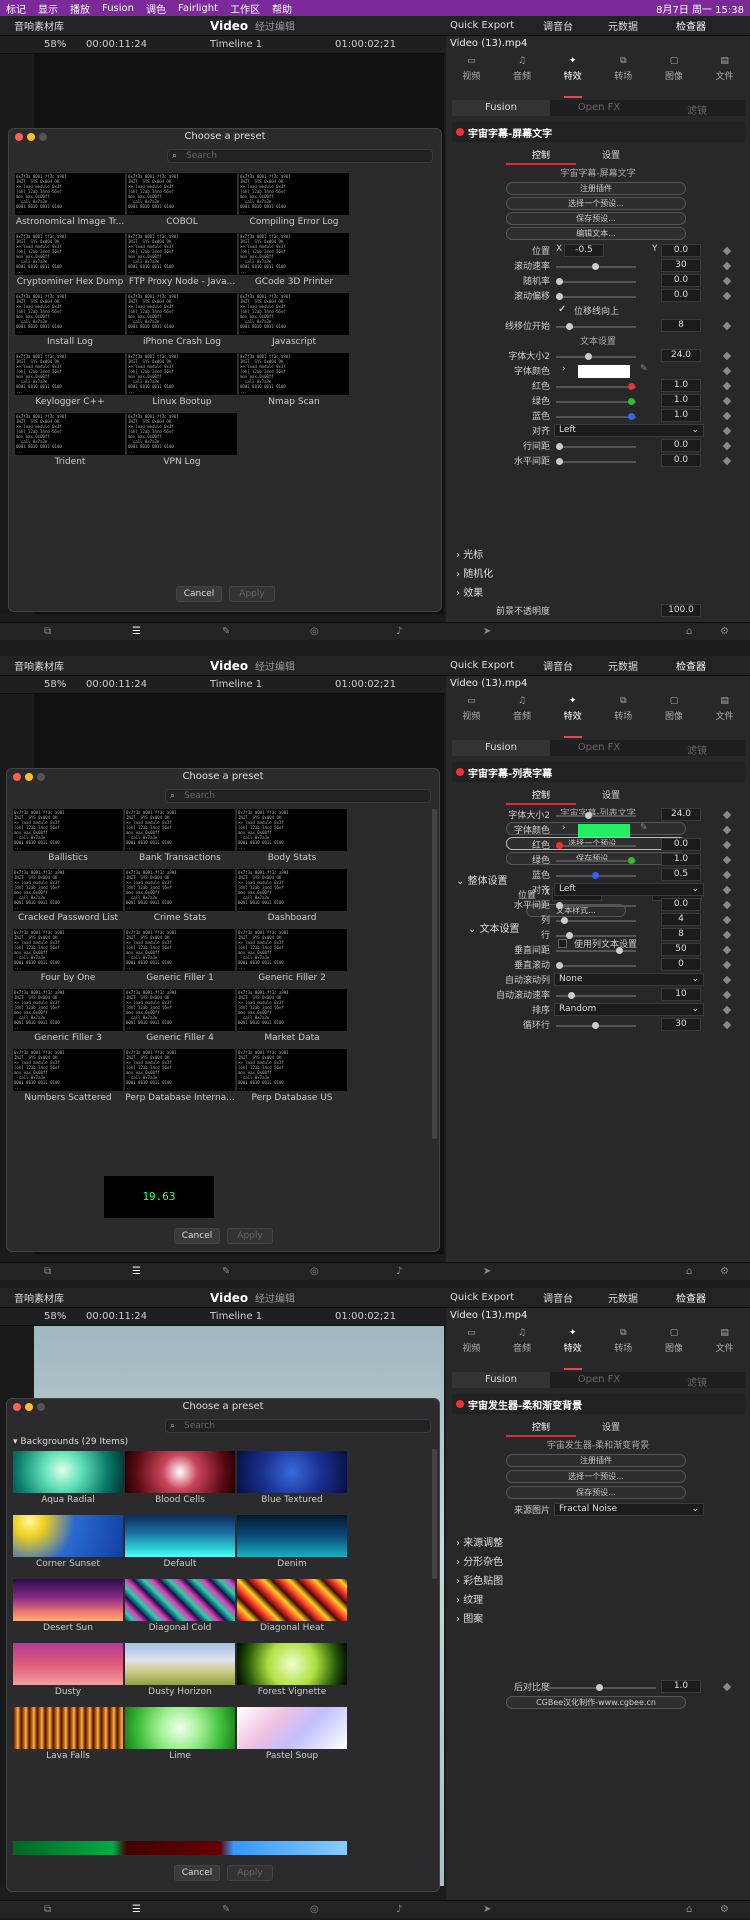 The height and width of the screenshot is (1920, 750). What do you see at coordinates (629, 430) in the screenshot?
I see `param-select: Left ⌄` at bounding box center [629, 430].